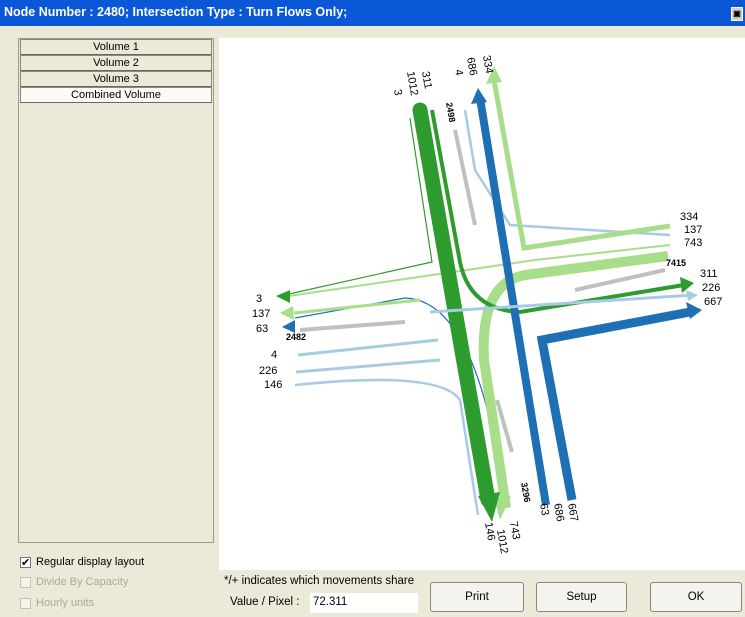 This screenshot has width=745, height=617. I want to click on east-out-667: 667, so click(713, 302).